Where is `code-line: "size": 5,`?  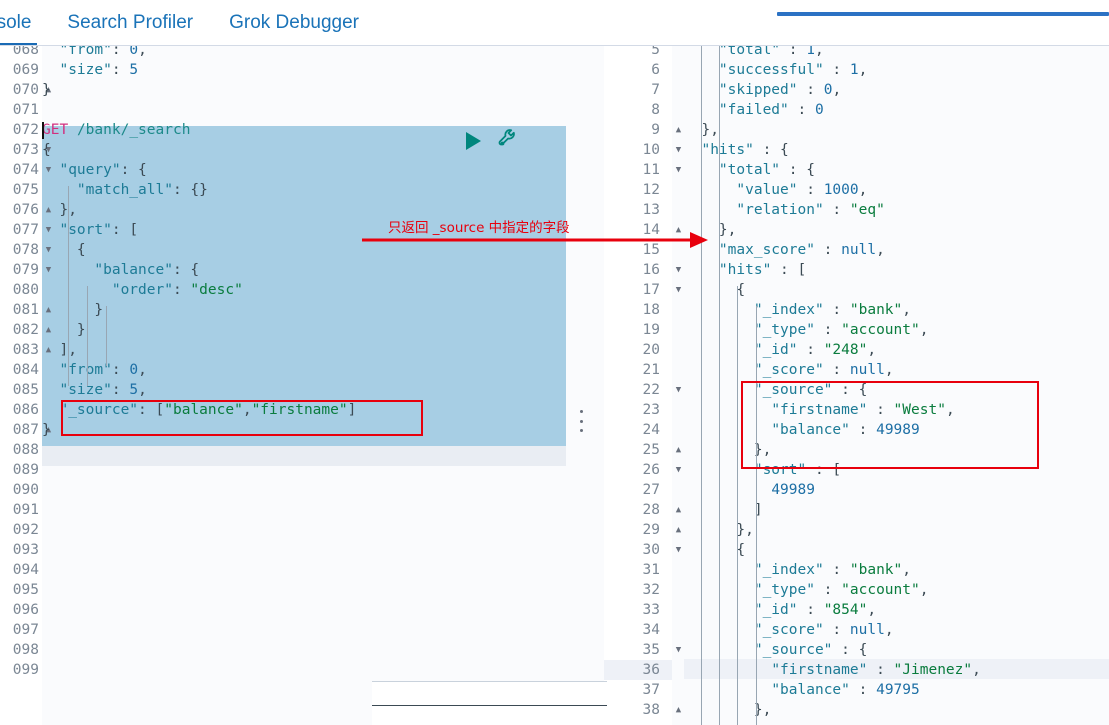
code-line: "size": 5, is located at coordinates (323, 390).